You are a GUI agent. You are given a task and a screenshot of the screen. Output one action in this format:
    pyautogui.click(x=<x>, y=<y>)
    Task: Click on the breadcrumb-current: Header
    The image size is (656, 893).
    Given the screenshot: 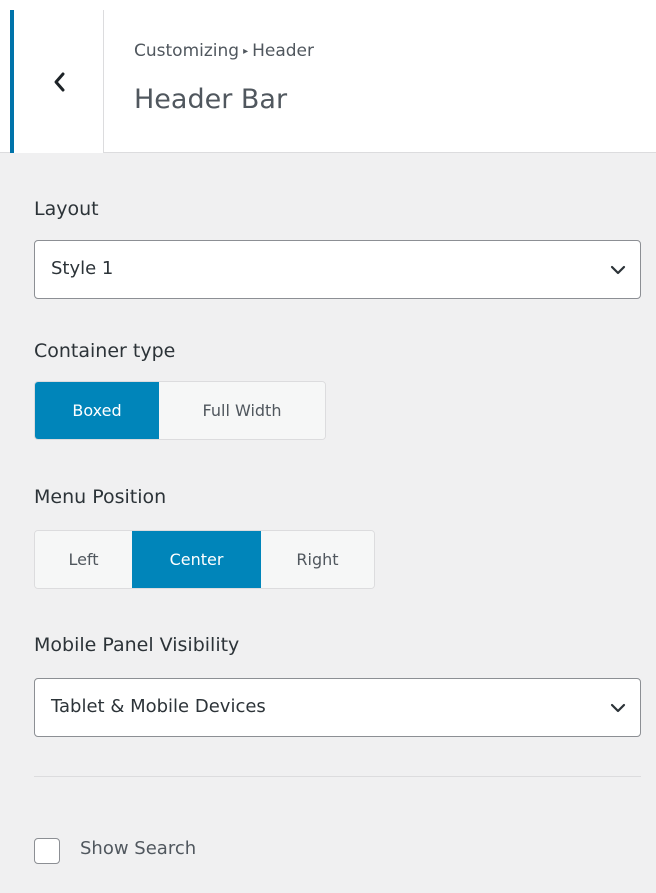 What is the action you would take?
    pyautogui.click(x=283, y=51)
    